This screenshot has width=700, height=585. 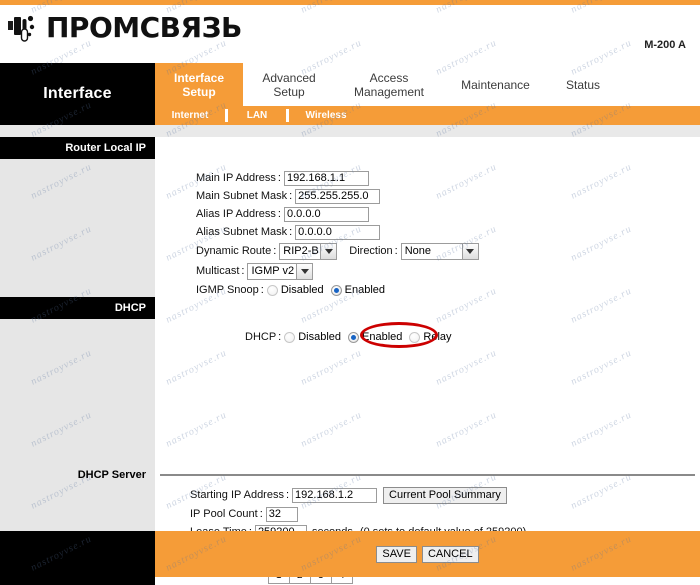 What do you see at coordinates (427, 475) in the screenshot?
I see `section-rule-dhcp-server` at bounding box center [427, 475].